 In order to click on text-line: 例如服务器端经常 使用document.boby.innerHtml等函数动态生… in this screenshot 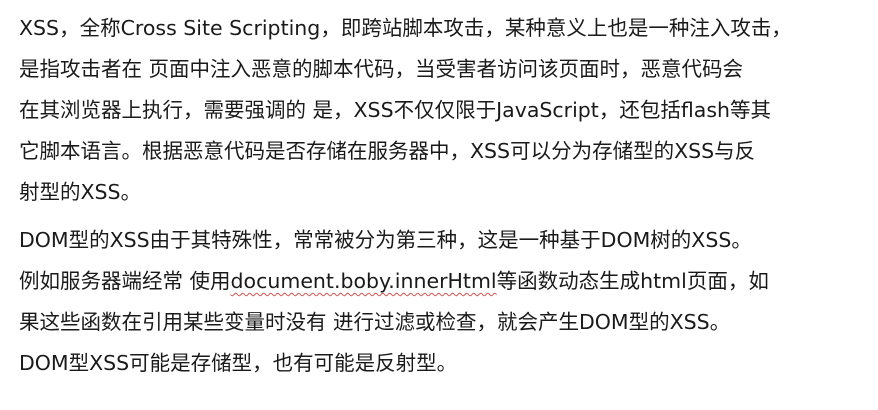, I will do `click(444, 281)`.